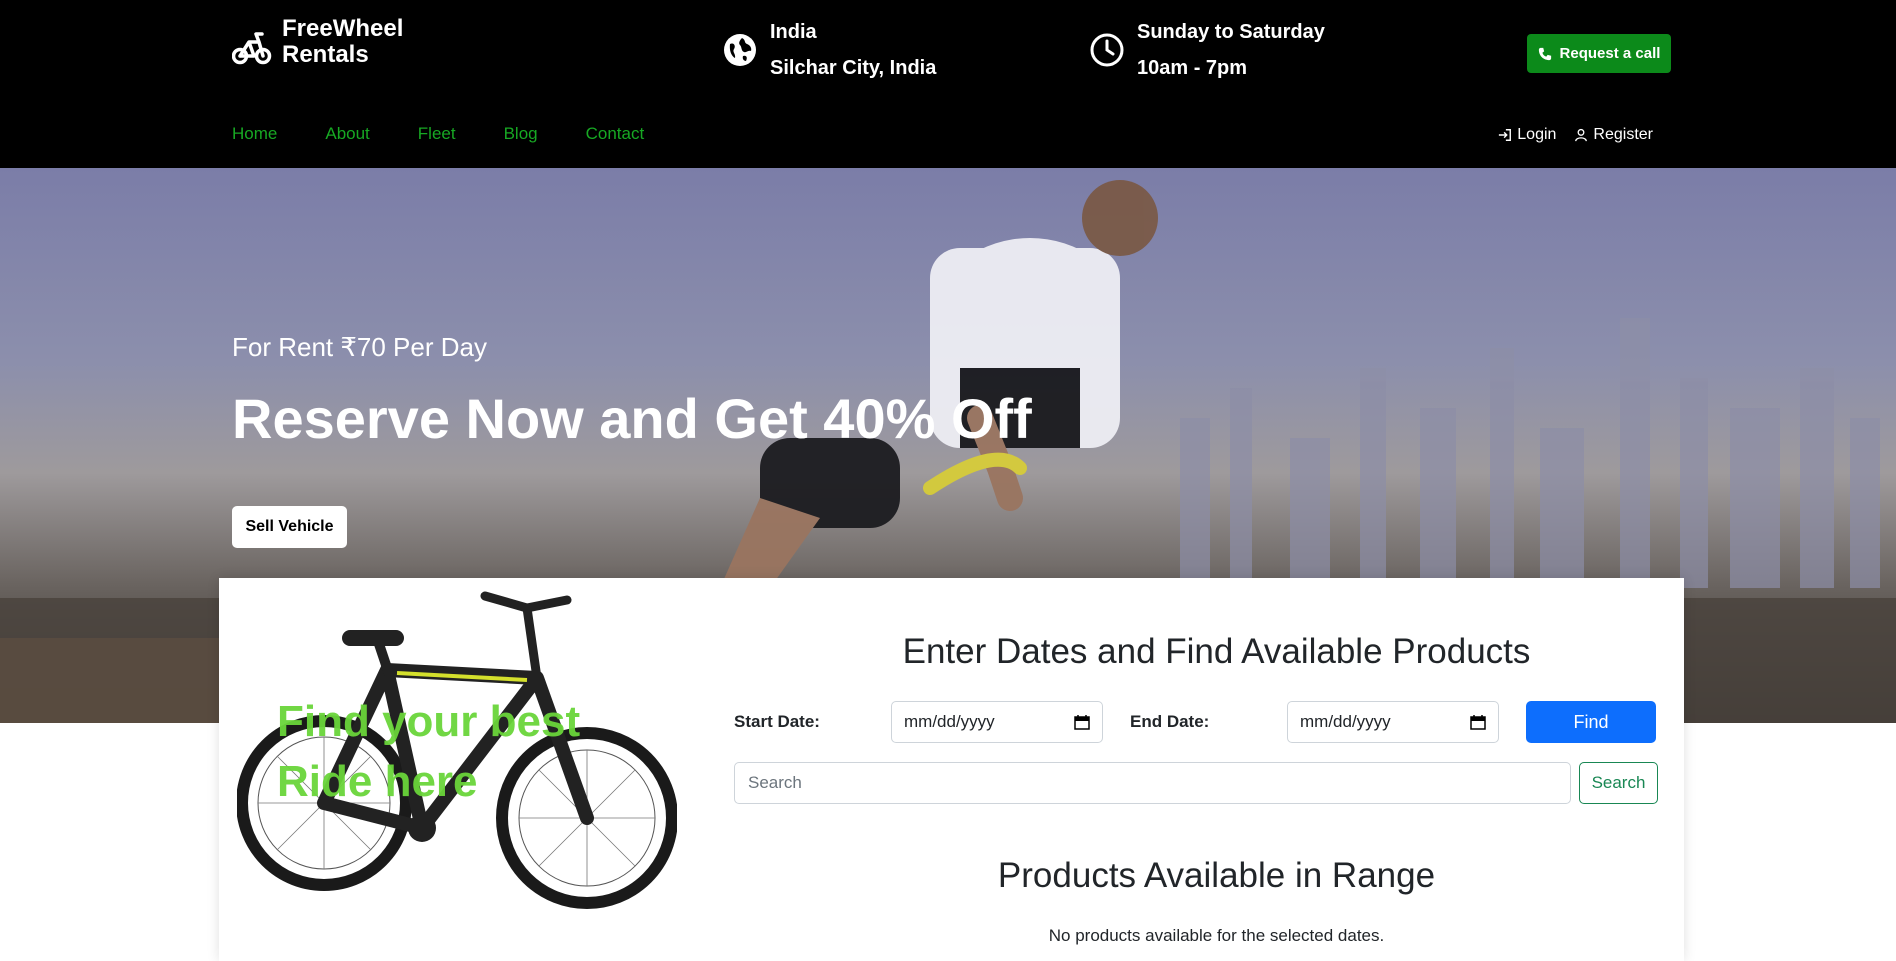  Describe the element at coordinates (1107, 50) in the screenshot. I see `clock-icon` at that location.